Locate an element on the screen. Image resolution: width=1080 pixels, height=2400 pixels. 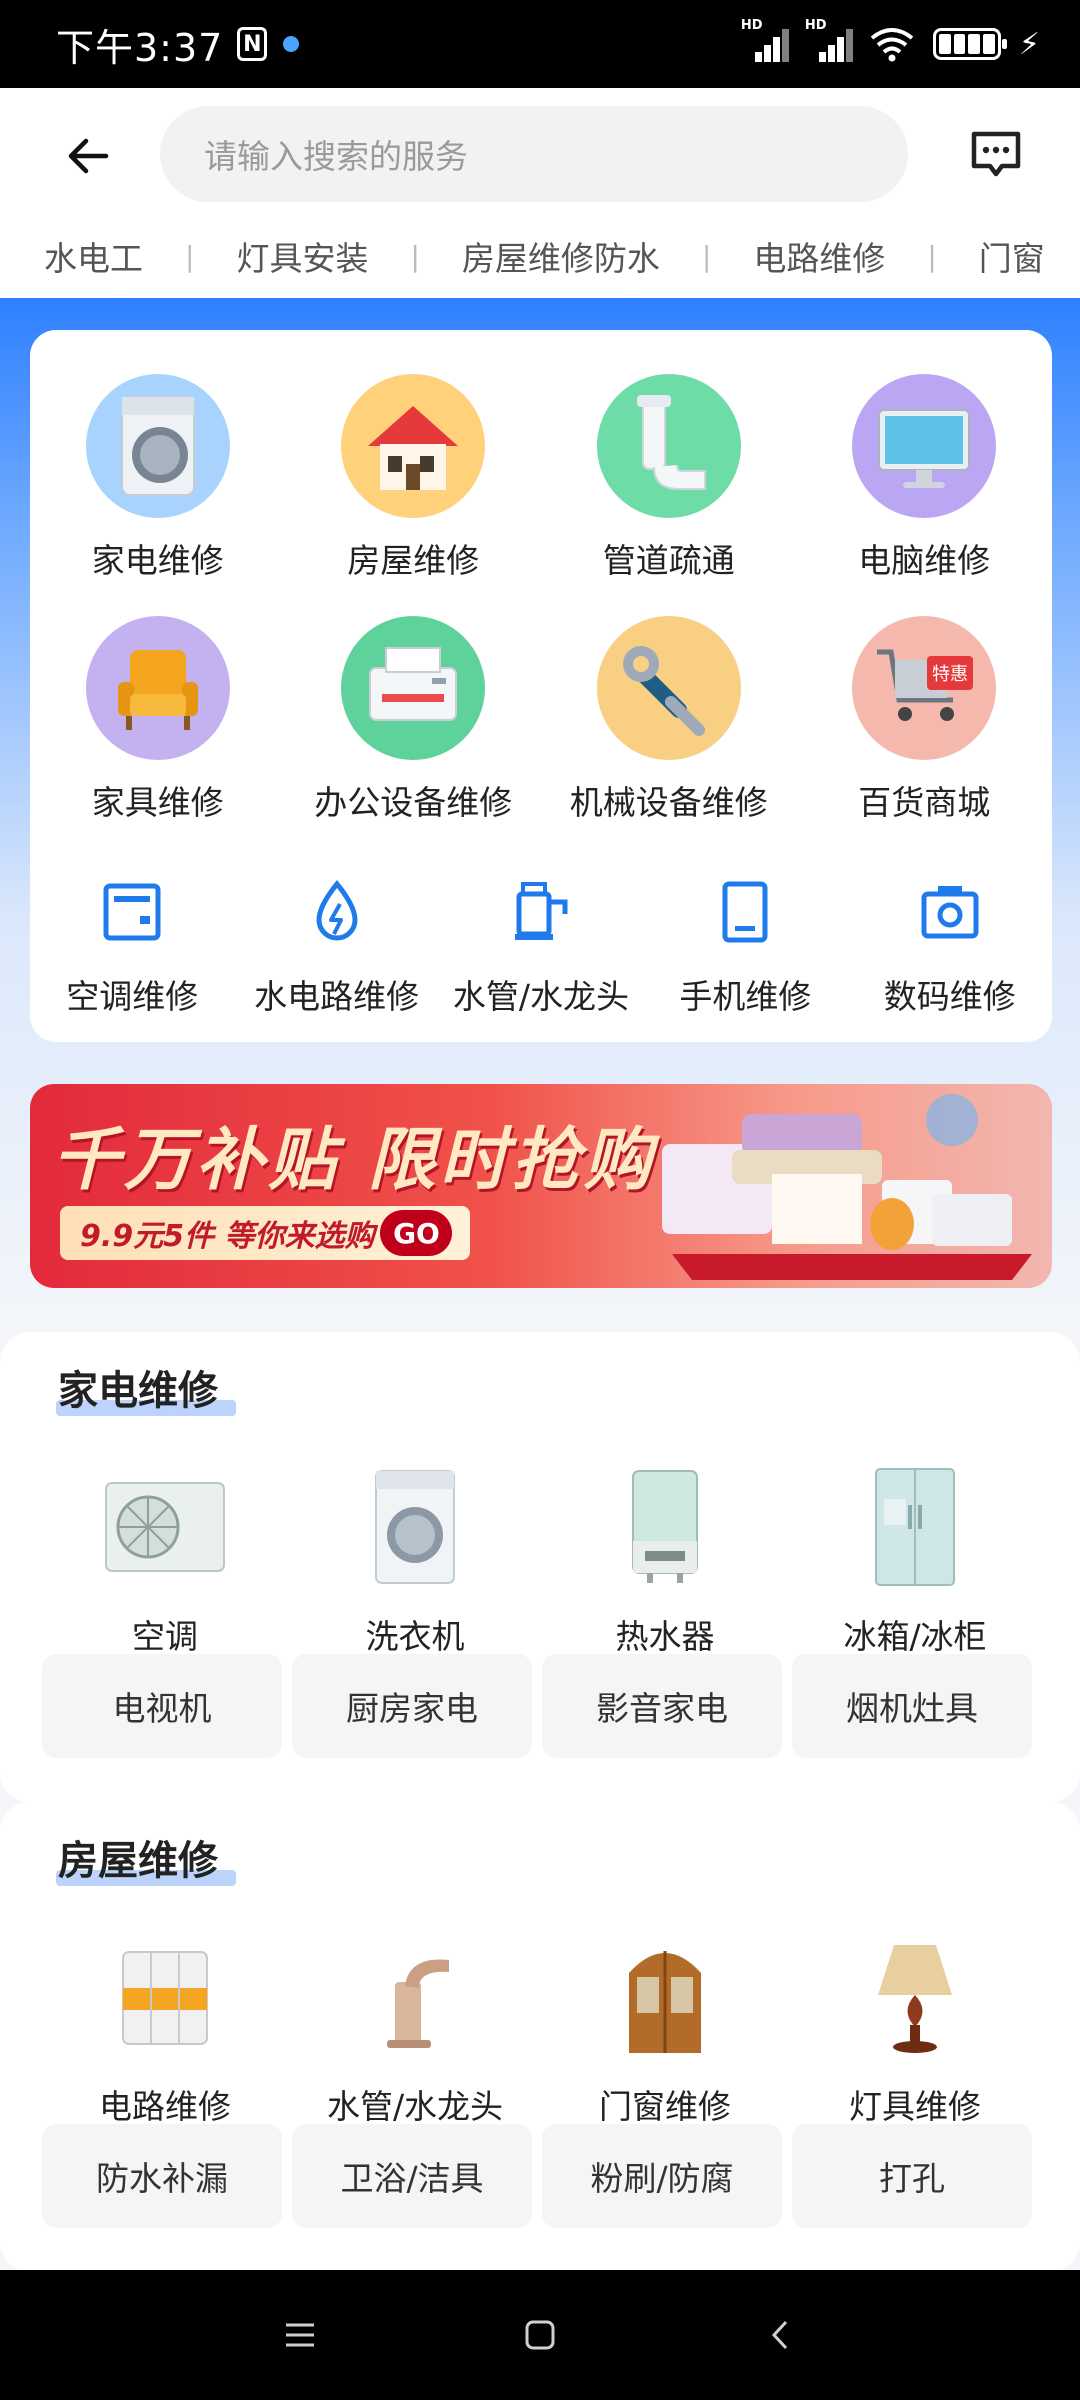
computer-icon is located at coordinates (924, 446).